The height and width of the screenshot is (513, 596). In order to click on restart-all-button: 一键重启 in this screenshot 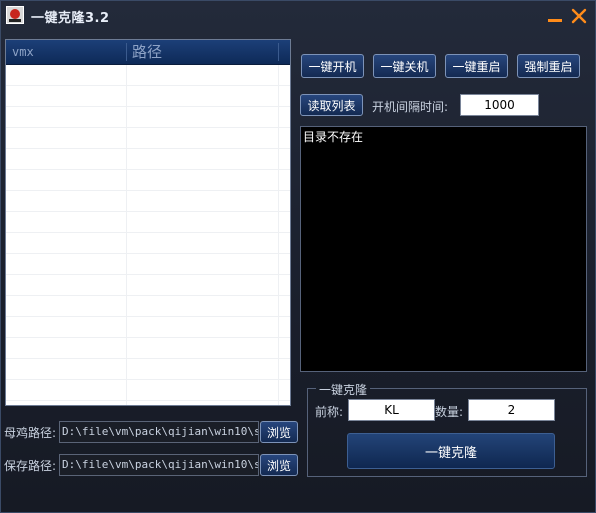, I will do `click(476, 66)`.